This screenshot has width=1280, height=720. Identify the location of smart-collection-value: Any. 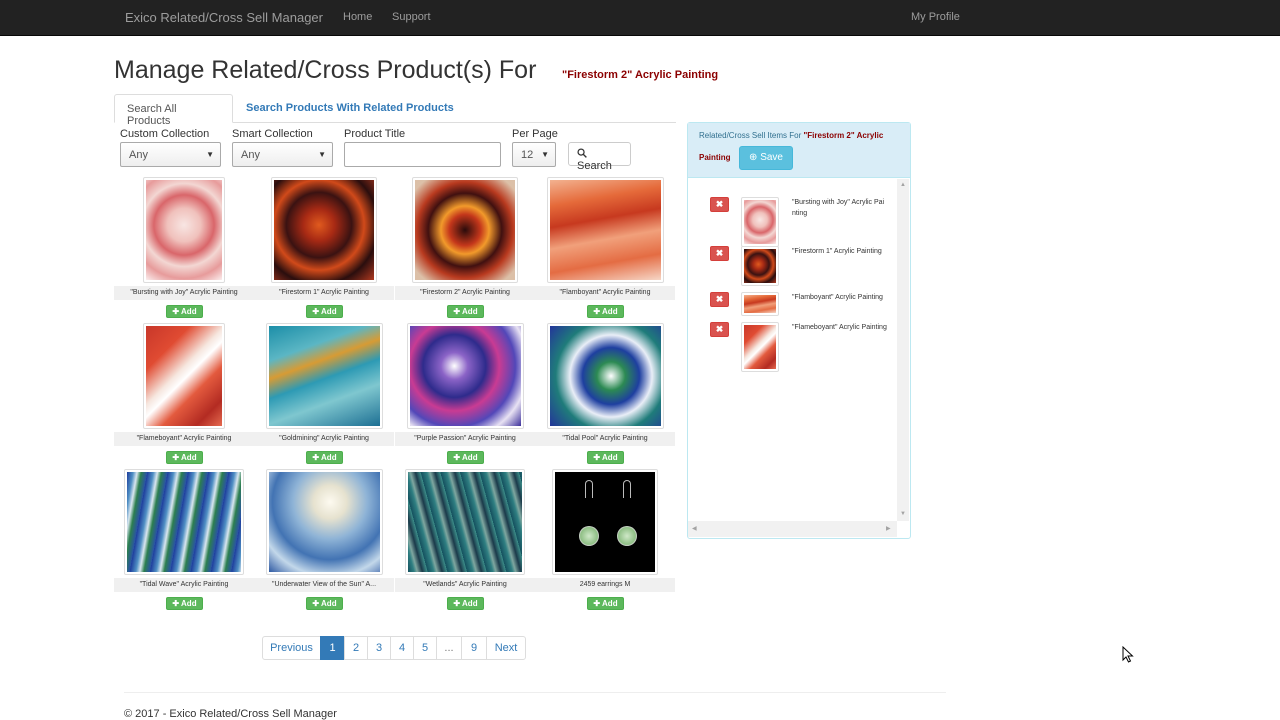
(250, 155).